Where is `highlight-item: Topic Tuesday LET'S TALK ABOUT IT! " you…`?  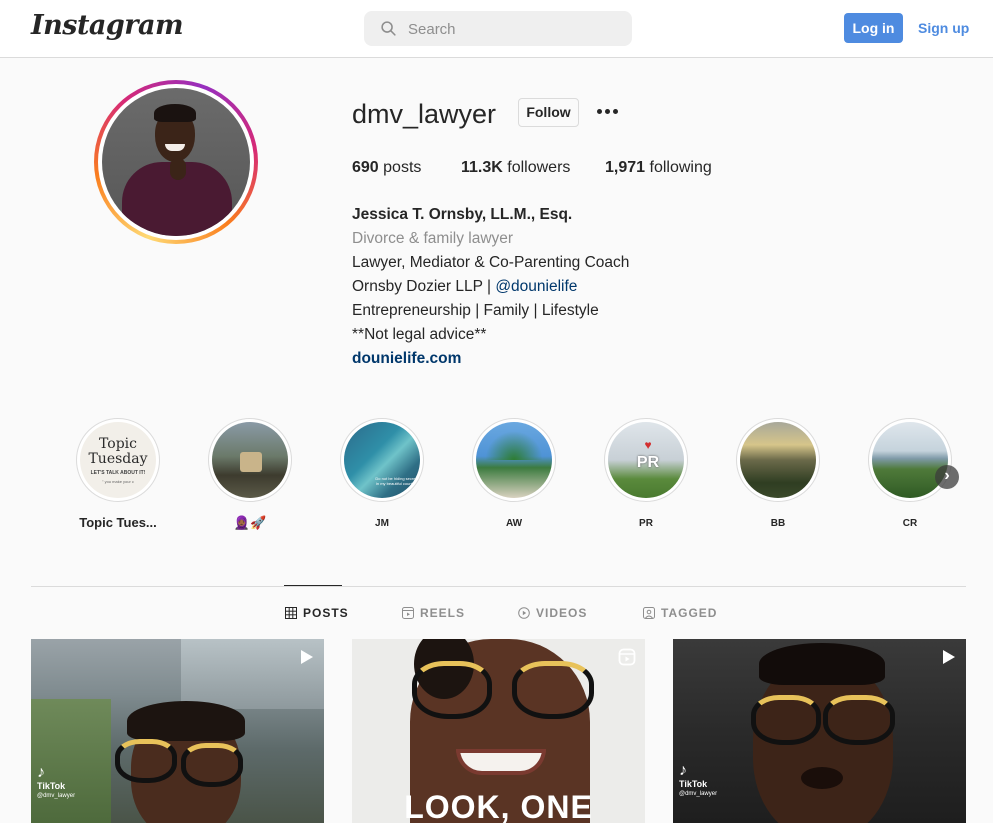 highlight-item: Topic Tuesday LET'S TALK ABOUT IT! " you… is located at coordinates (118, 474).